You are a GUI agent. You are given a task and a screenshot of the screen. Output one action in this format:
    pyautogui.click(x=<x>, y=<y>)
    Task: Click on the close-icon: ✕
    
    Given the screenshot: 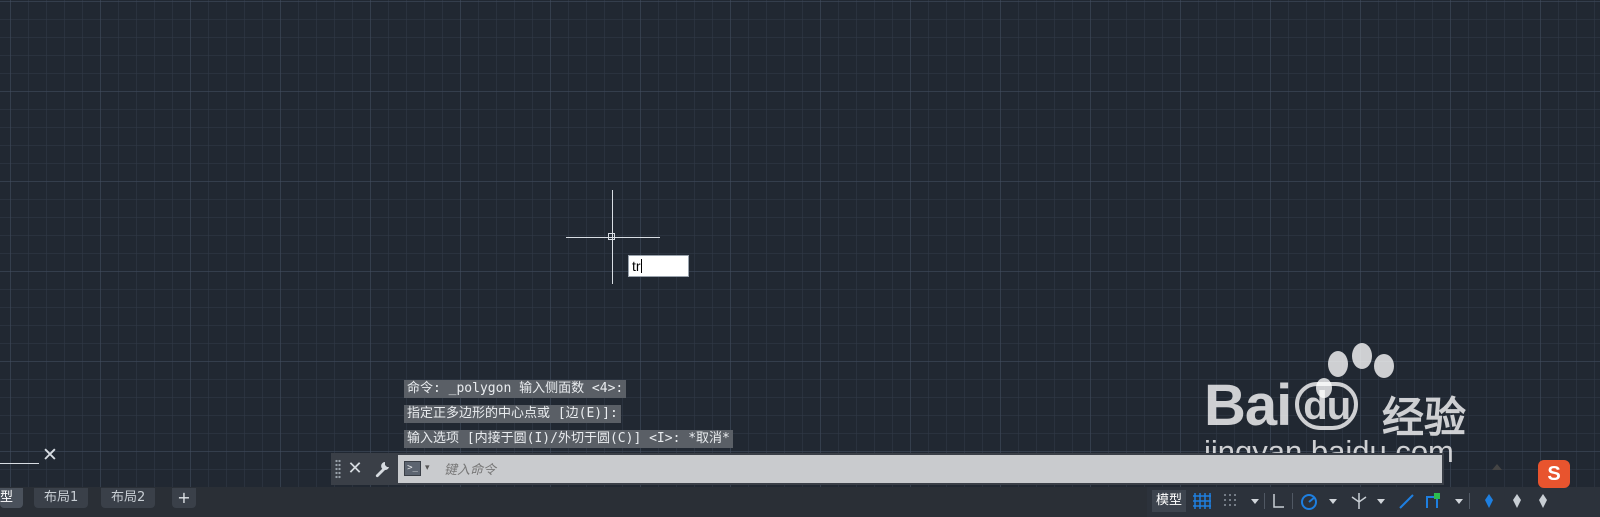 What is the action you would take?
    pyautogui.click(x=355, y=469)
    